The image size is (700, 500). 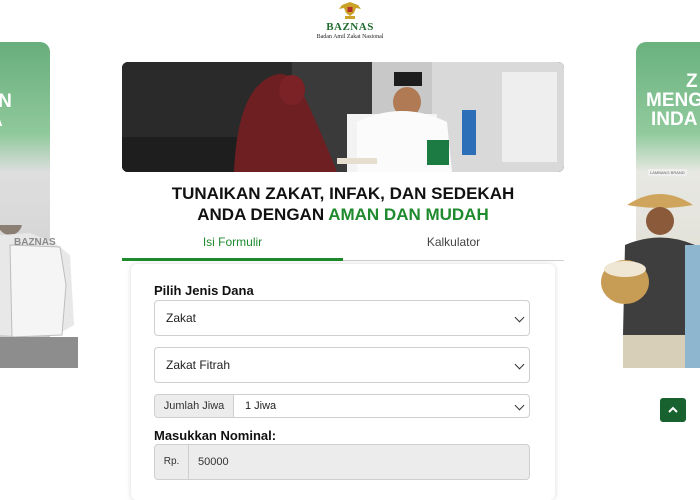 What do you see at coordinates (215, 435) in the screenshot?
I see `nominal-label: Masukkan Nominal:` at bounding box center [215, 435].